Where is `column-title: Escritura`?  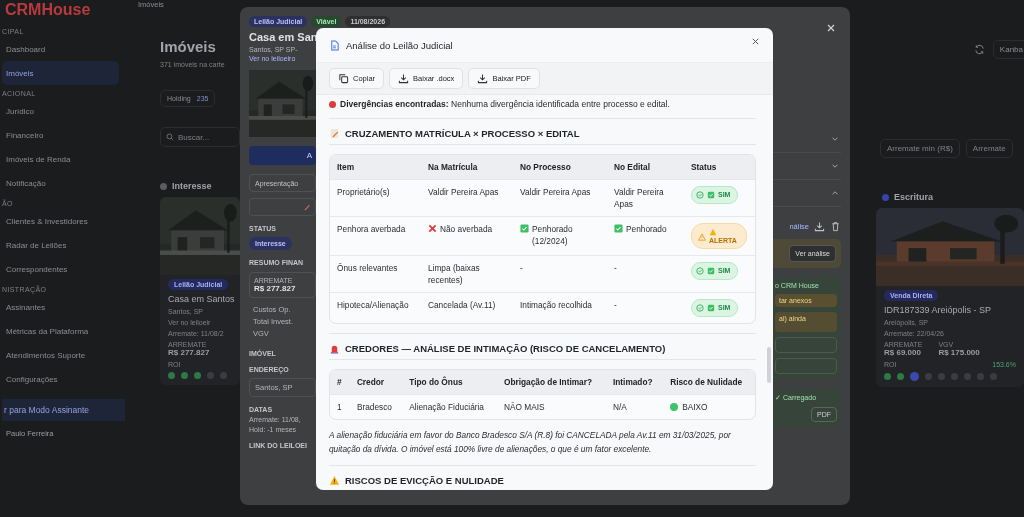 column-title: Escritura is located at coordinates (914, 197).